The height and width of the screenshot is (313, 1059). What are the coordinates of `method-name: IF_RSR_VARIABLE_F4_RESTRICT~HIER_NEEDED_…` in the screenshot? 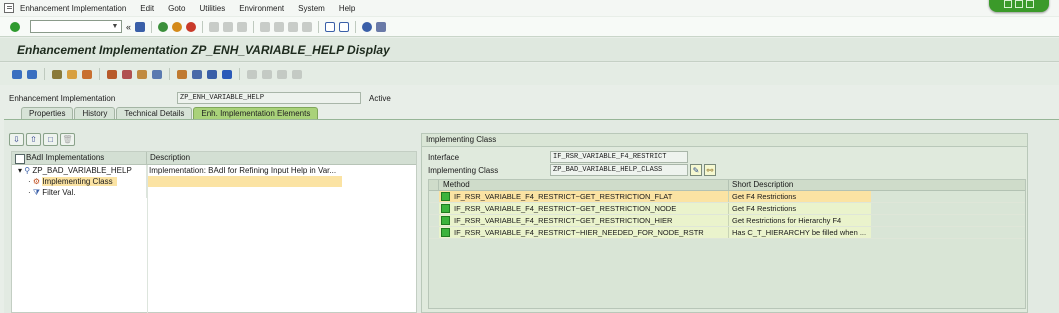 It's located at (579, 232).